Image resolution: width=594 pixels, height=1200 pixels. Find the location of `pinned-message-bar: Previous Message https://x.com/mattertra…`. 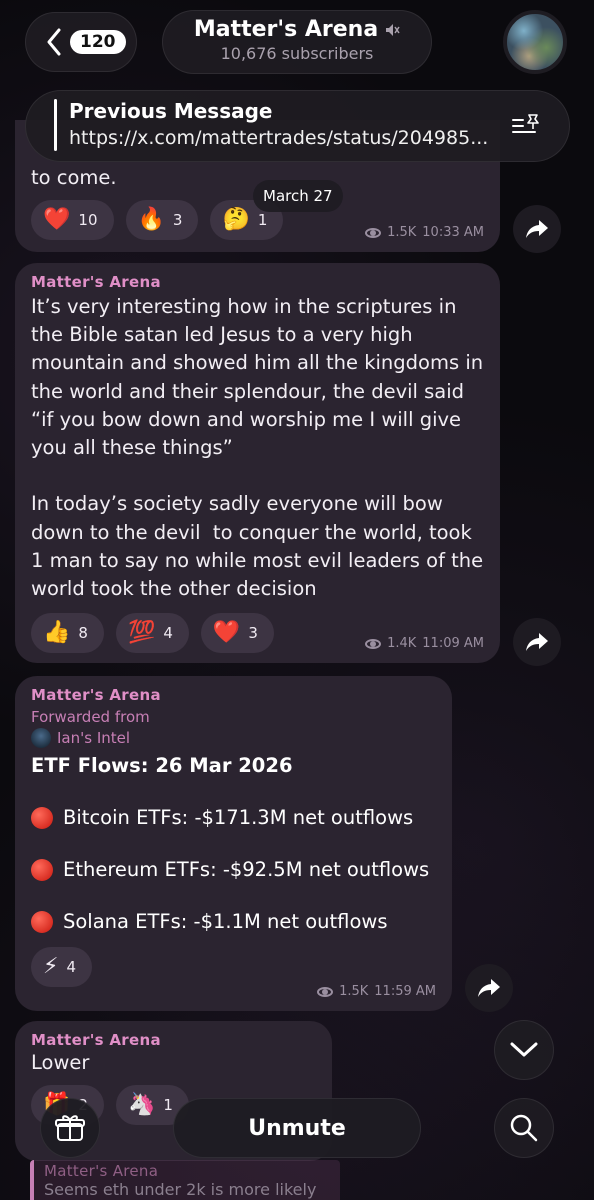

pinned-message-bar: Previous Message https://x.com/mattertra… is located at coordinates (297, 126).